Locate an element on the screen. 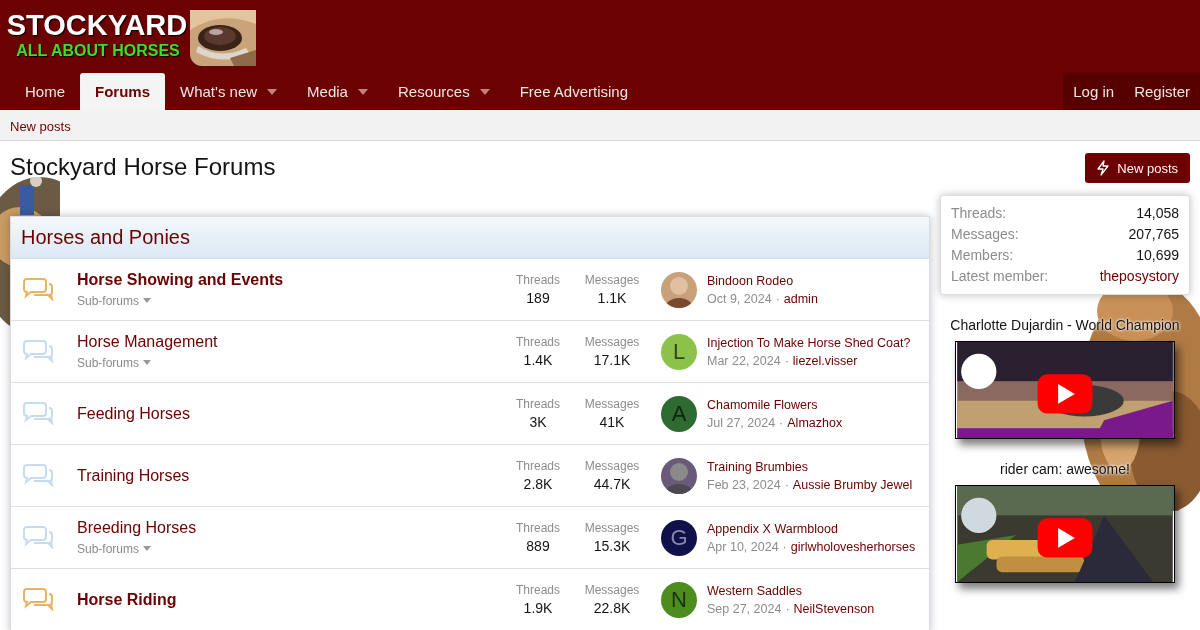  lightning-icon is located at coordinates (1103, 168).